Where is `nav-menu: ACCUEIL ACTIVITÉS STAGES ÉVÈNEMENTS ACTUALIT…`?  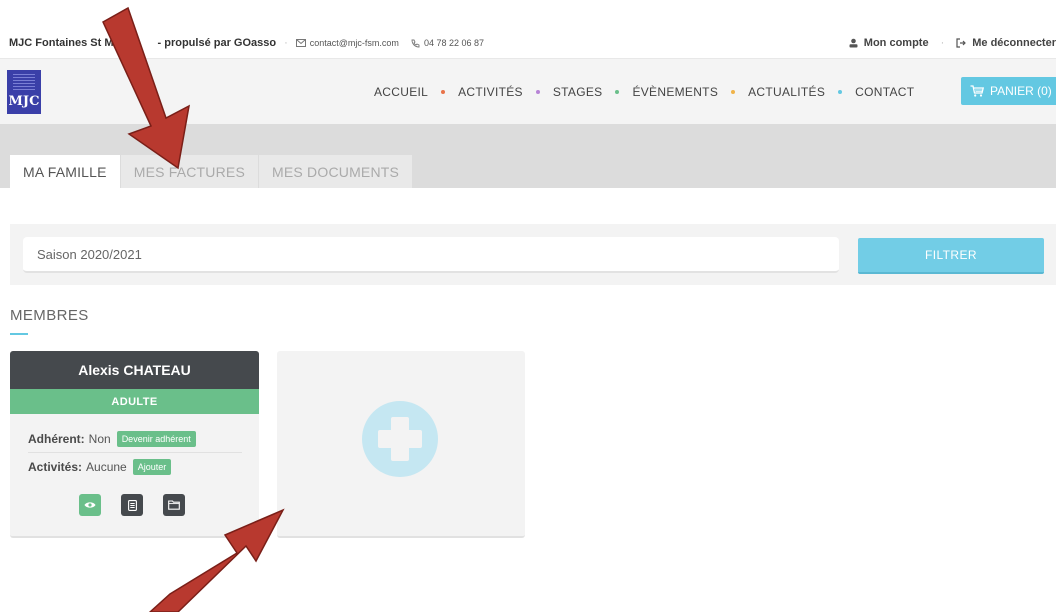
nav-menu: ACCUEIL ACTIVITÉS STAGES ÉVÈNEMENTS ACTUALIT… is located at coordinates (644, 92).